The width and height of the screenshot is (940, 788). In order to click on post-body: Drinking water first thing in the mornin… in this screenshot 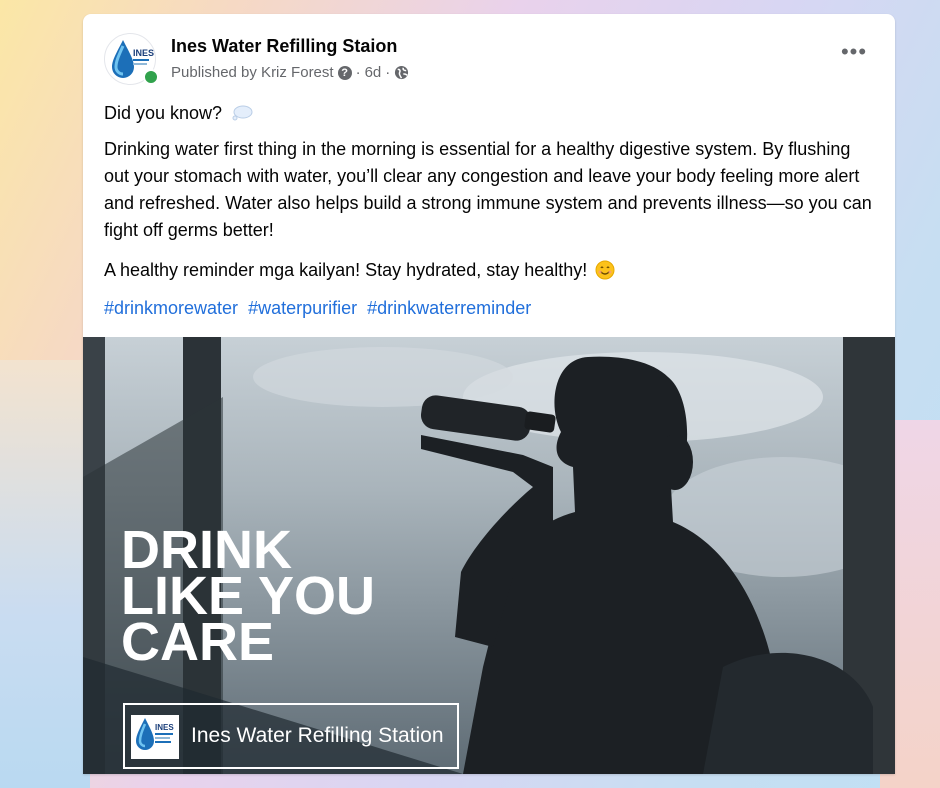, I will do `click(488, 189)`.